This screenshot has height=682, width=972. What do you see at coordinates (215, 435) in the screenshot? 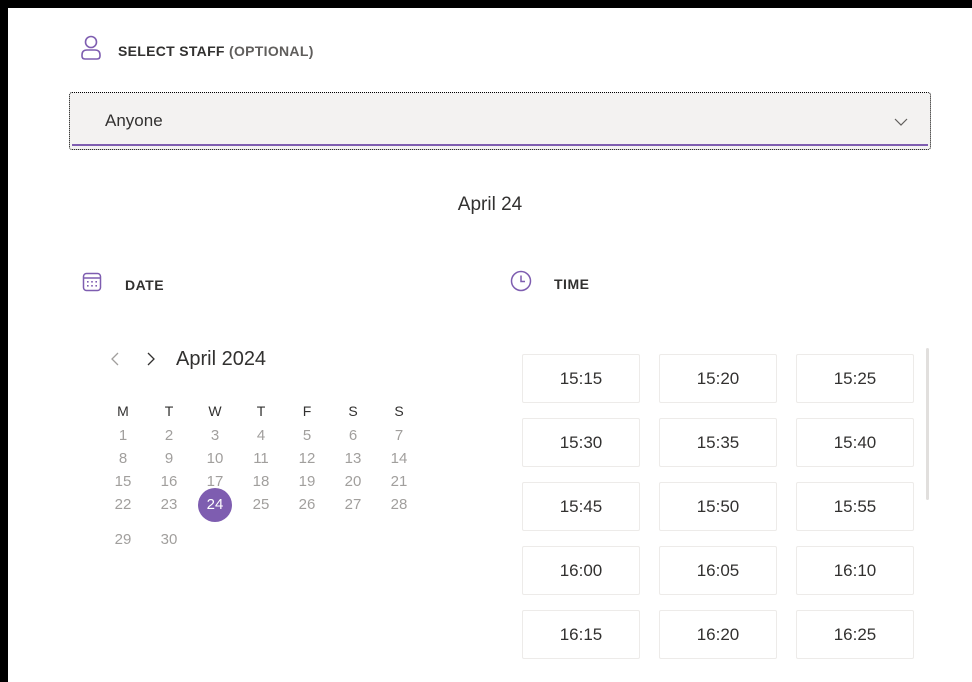
I see `calendar-day: 3` at bounding box center [215, 435].